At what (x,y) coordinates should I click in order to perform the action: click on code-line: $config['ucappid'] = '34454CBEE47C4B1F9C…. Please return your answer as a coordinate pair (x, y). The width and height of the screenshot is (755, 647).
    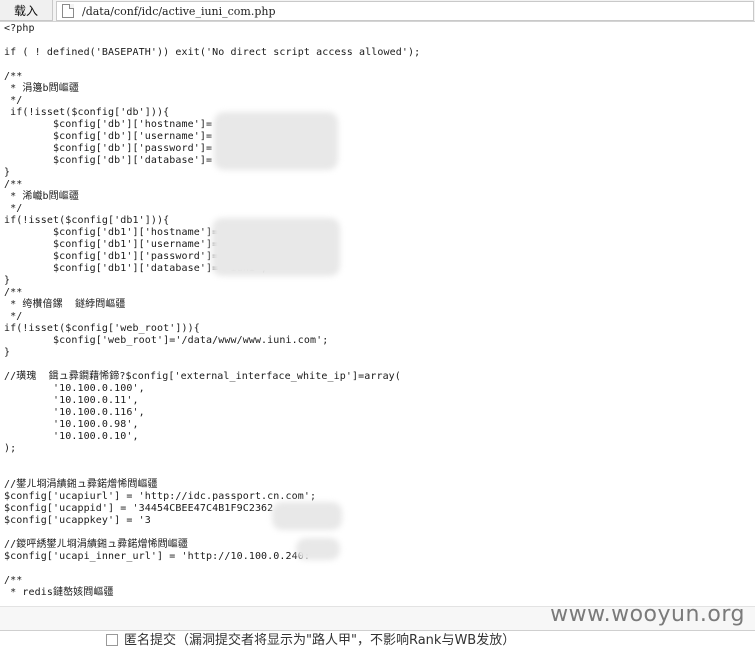
    Looking at the image, I should click on (139, 508).